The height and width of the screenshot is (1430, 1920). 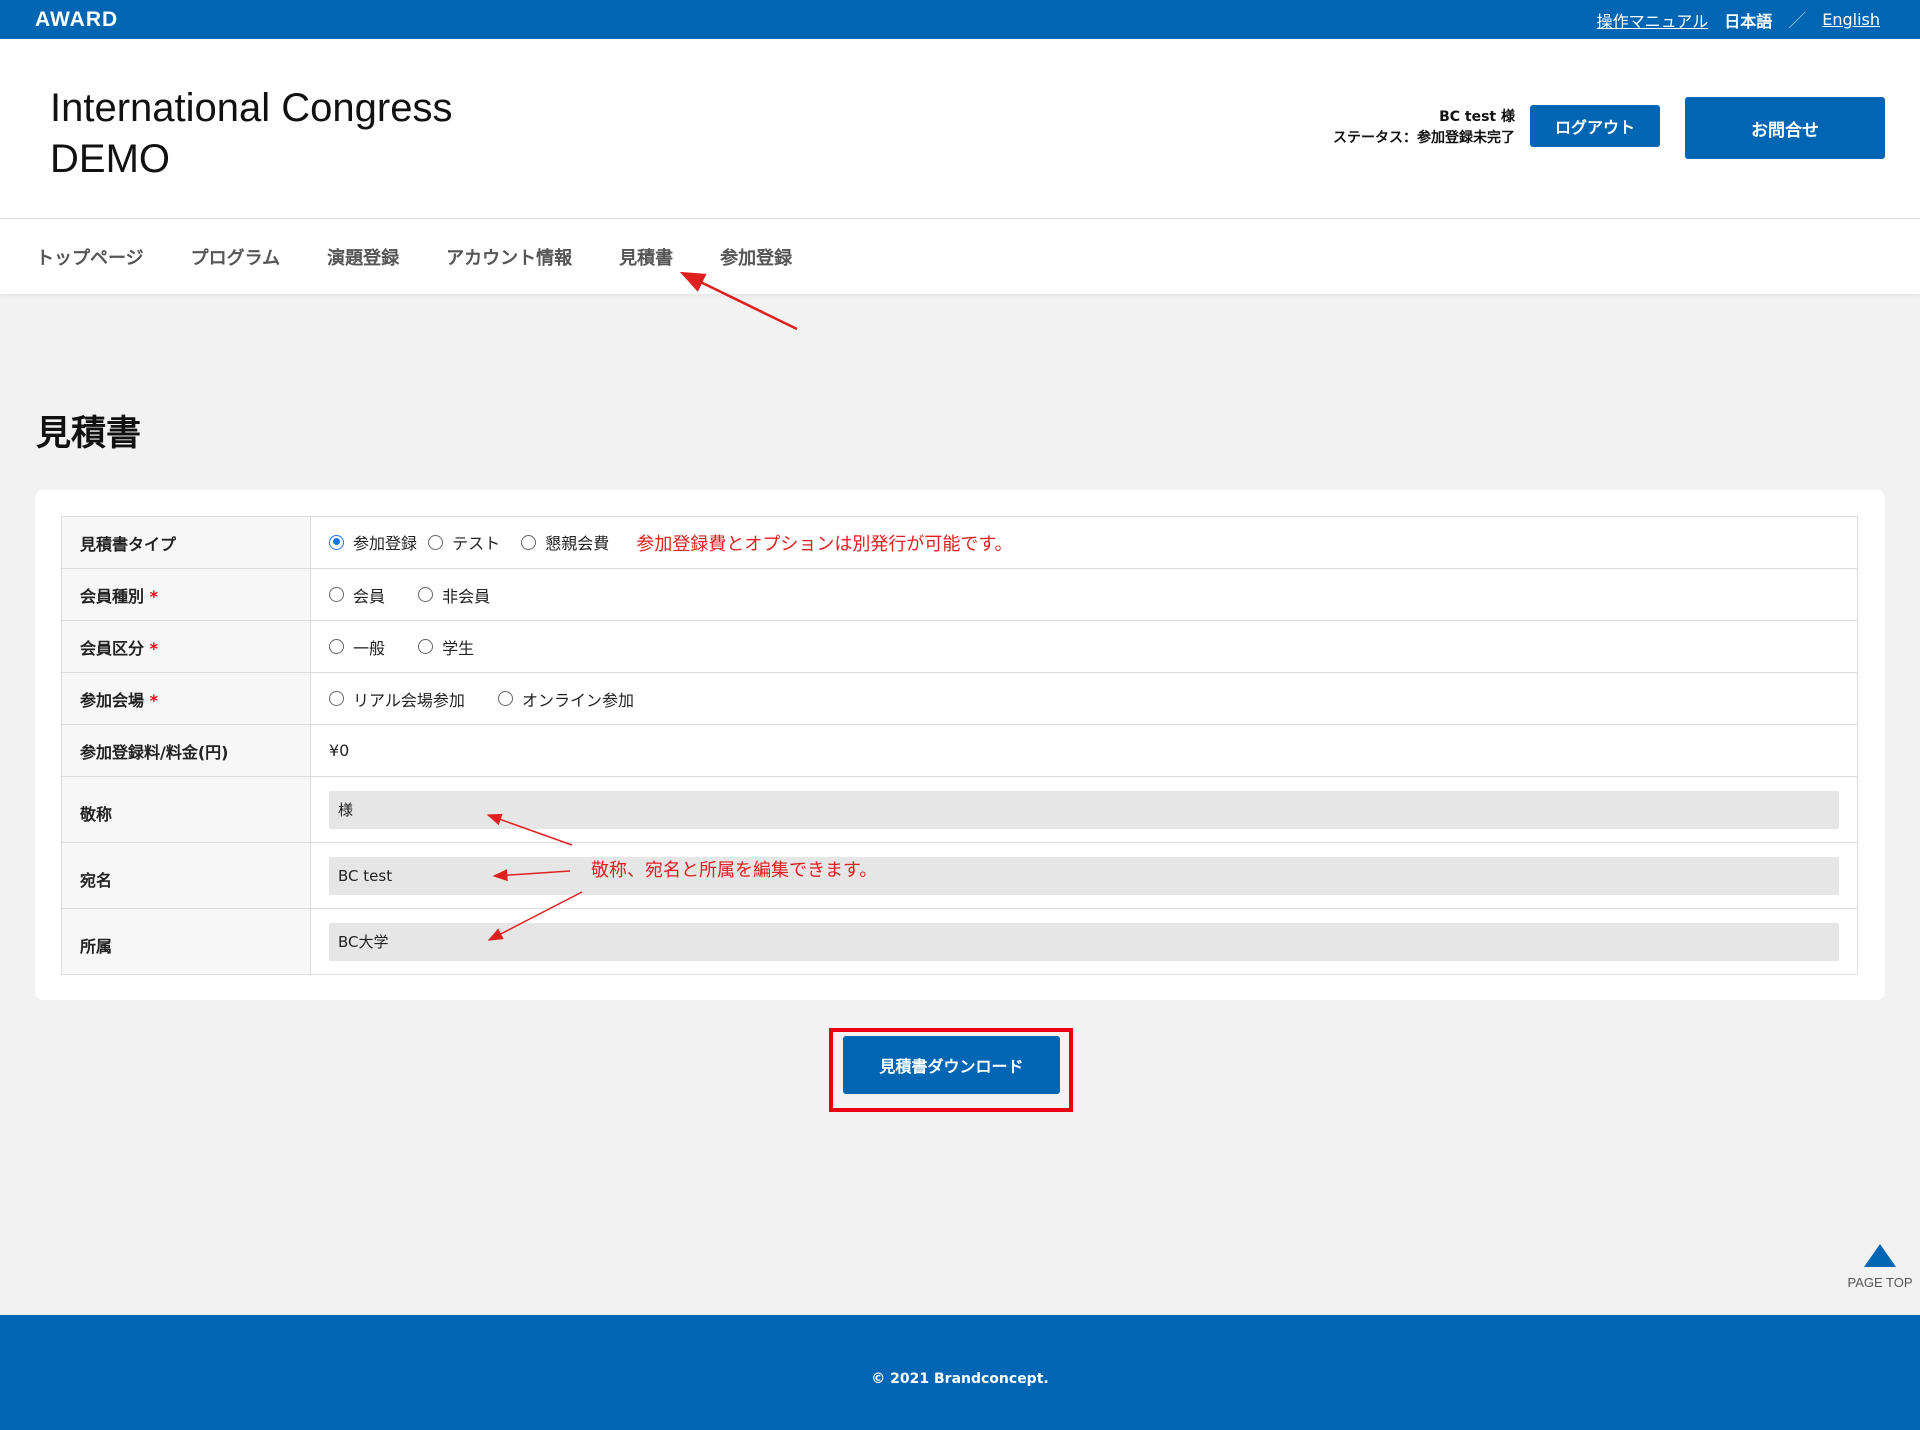 I want to click on label-member-type: 会員種別 *, so click(x=186, y=594).